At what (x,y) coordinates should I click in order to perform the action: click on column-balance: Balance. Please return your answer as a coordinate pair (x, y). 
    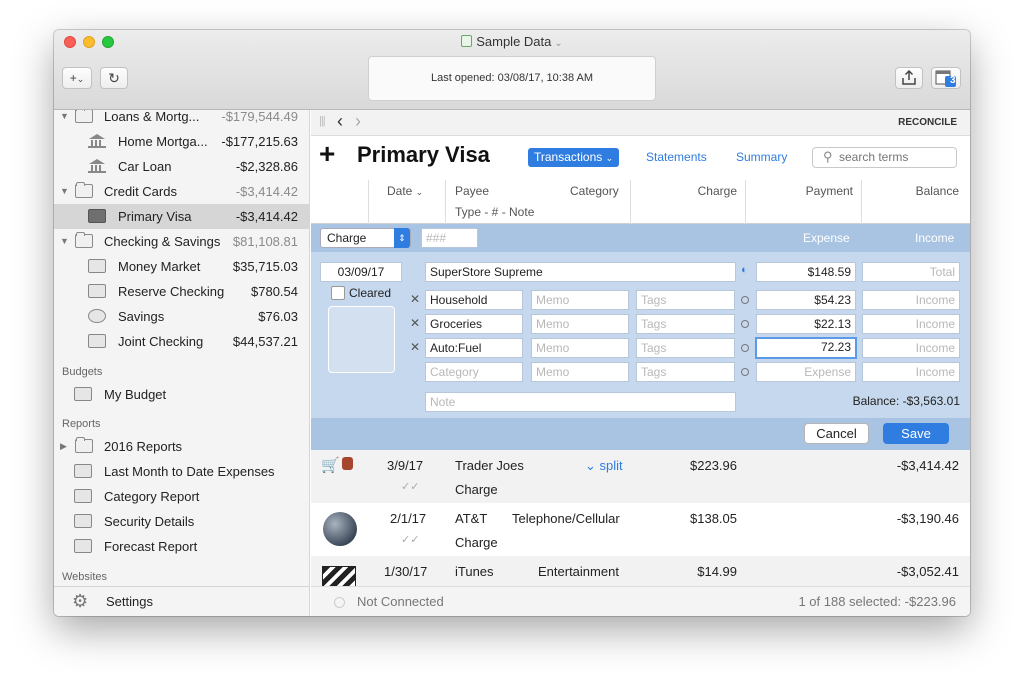
    Looking at the image, I should click on (937, 191).